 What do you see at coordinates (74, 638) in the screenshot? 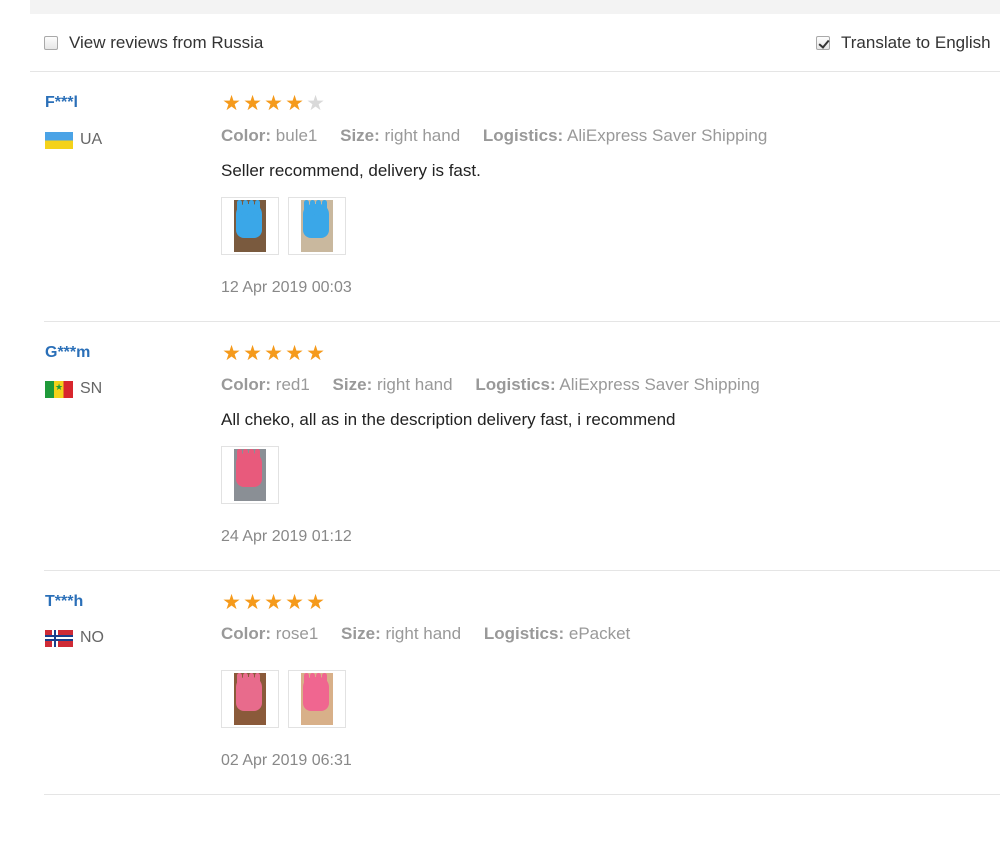
I see `reviewer-country: NO` at bounding box center [74, 638].